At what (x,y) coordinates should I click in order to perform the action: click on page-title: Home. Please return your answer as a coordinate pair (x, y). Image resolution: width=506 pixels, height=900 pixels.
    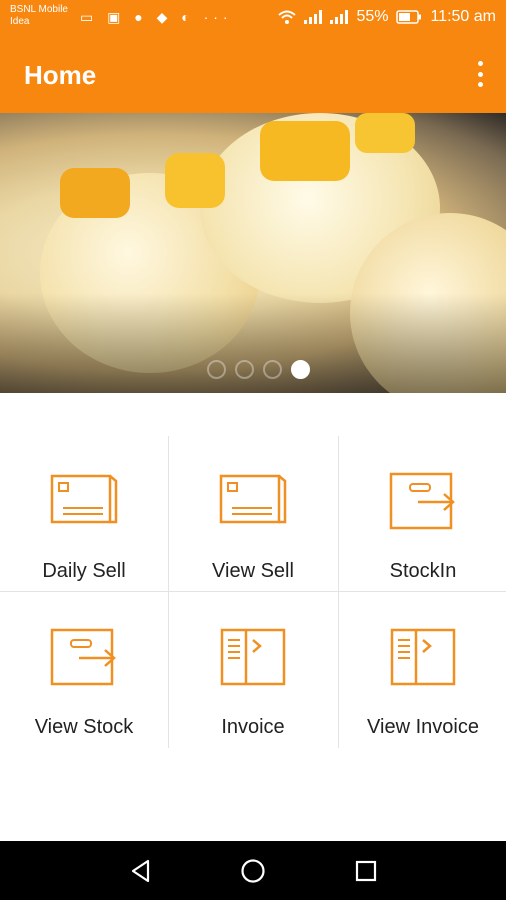
    Looking at the image, I should click on (60, 75).